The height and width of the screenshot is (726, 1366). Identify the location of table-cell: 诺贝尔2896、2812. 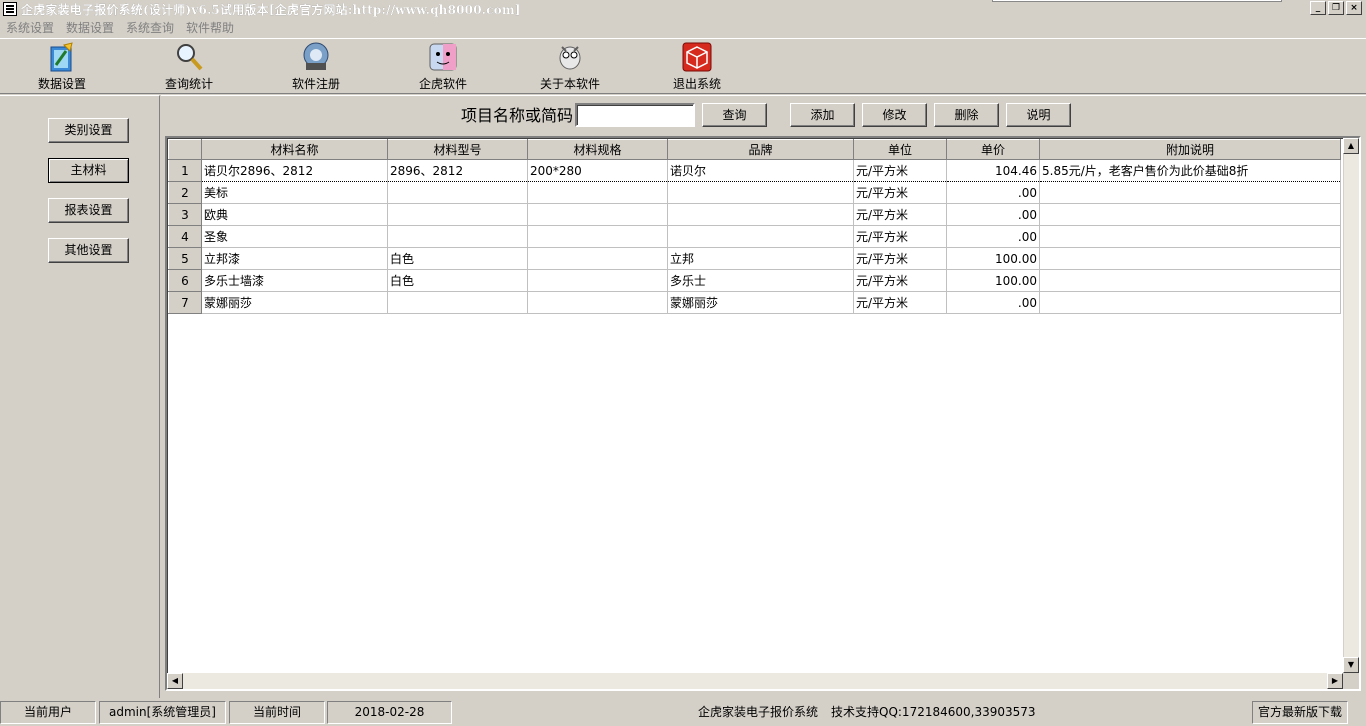
(294, 170).